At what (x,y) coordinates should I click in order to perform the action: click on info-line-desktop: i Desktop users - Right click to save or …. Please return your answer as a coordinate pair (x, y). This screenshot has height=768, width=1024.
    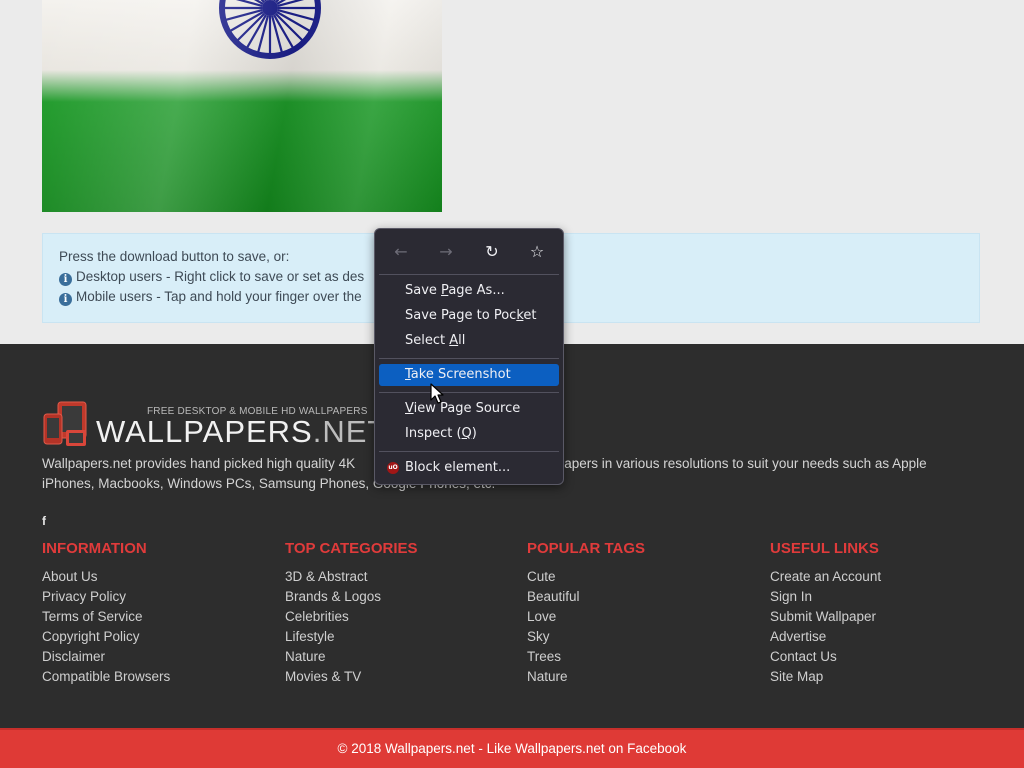
    Looking at the image, I should click on (211, 277).